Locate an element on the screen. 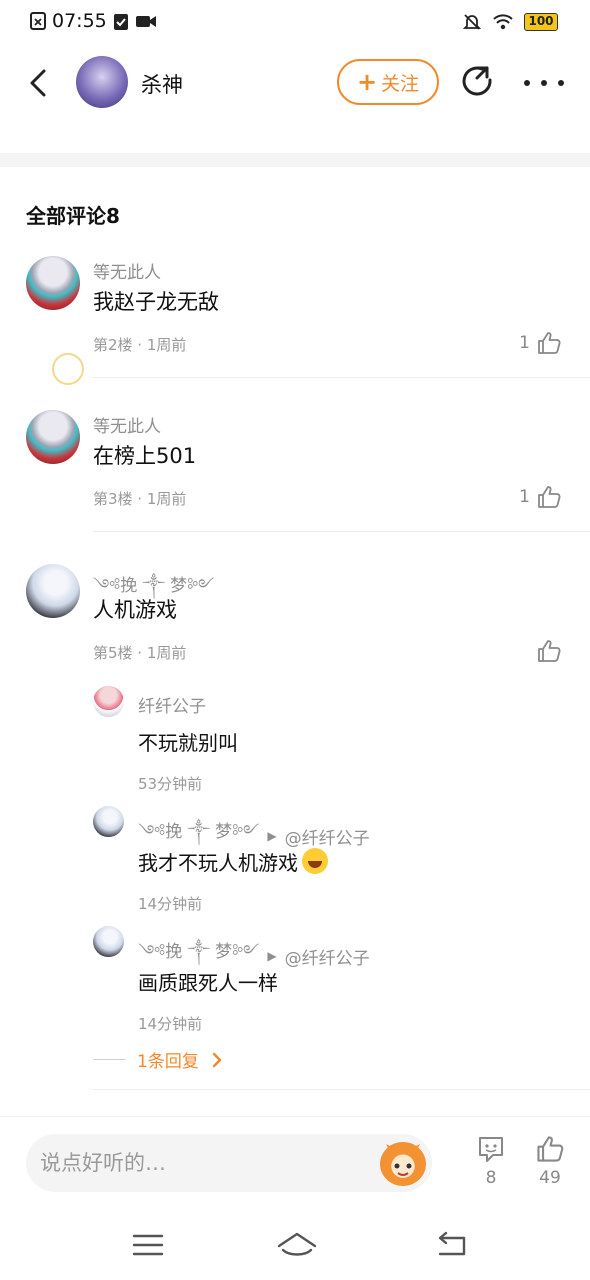  header: 杀神 + 关注 is located at coordinates (295, 83).